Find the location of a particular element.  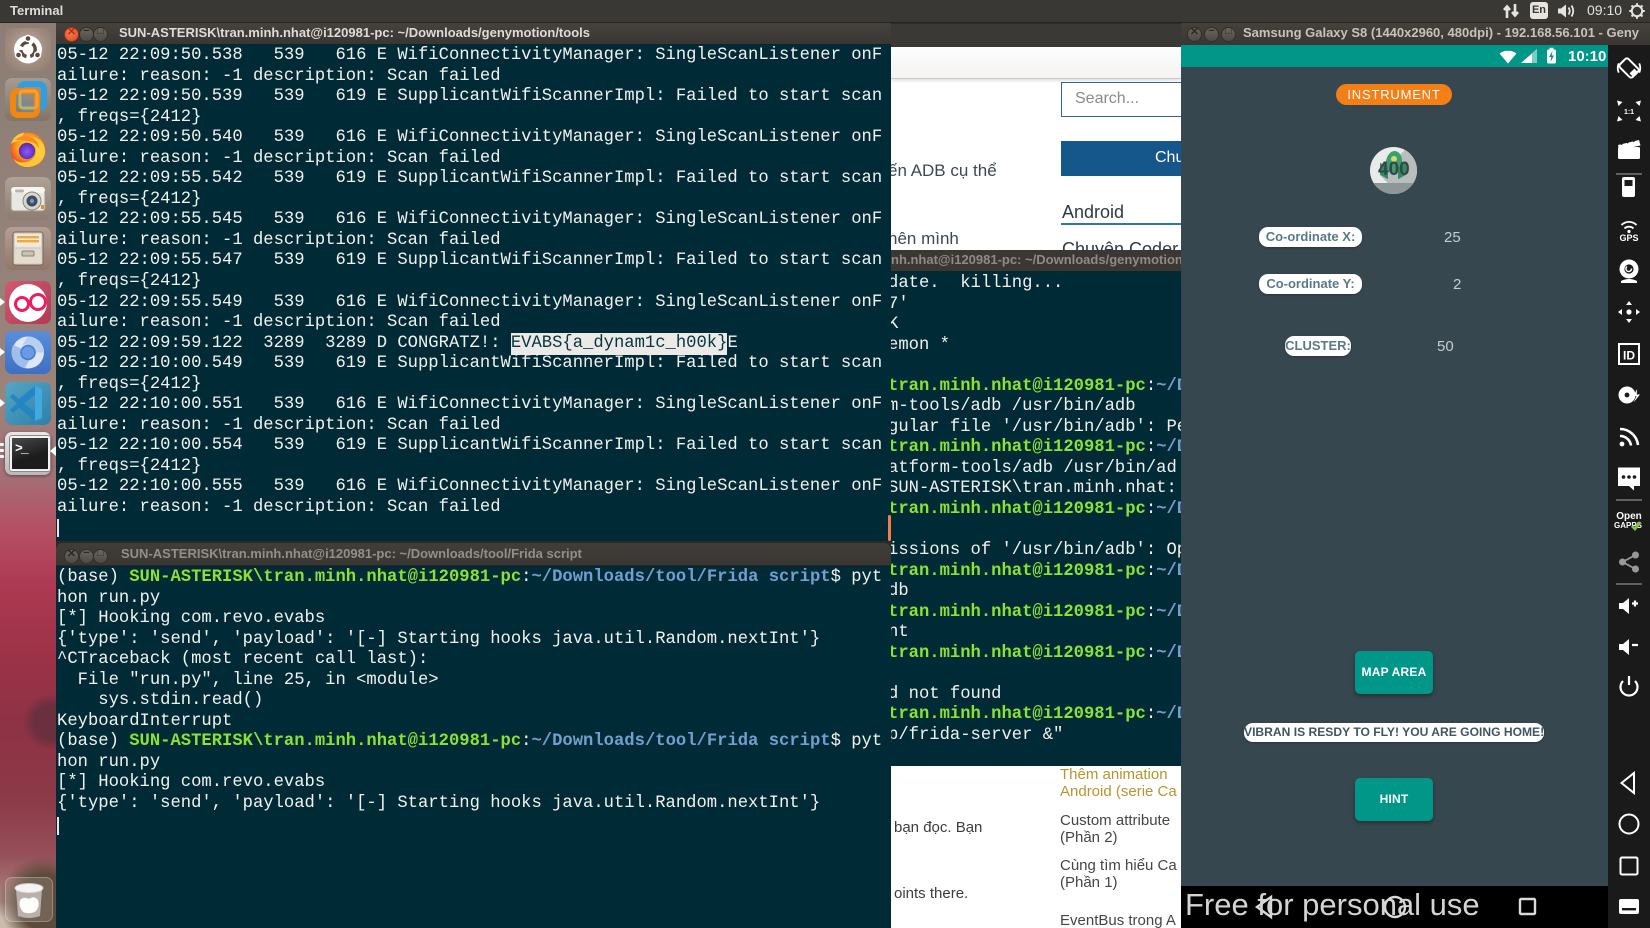

svg-text: ID is located at coordinates (1629, 356).